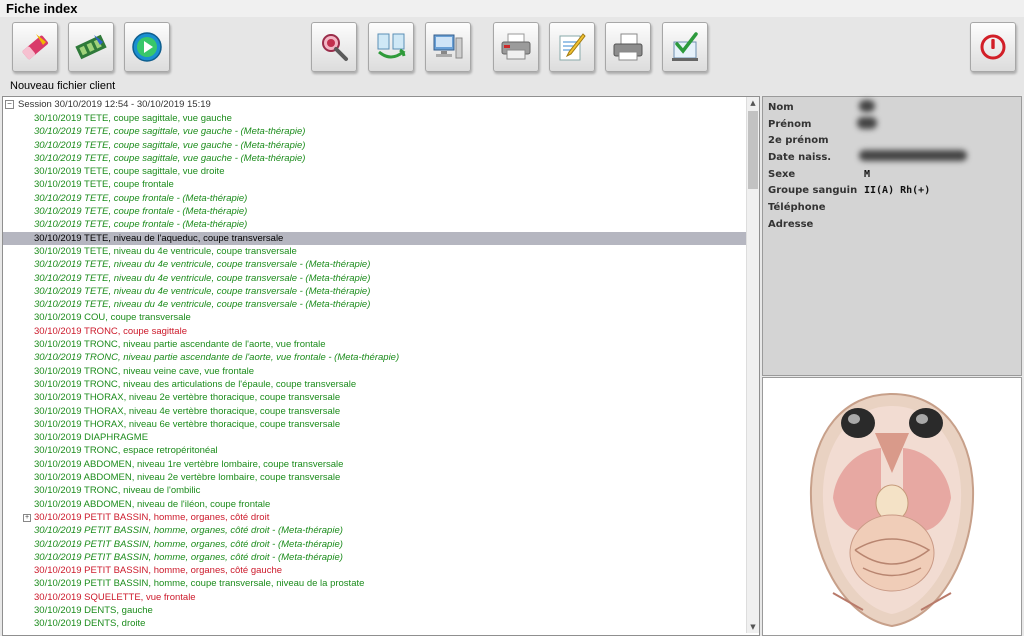  What do you see at coordinates (753, 627) in the screenshot?
I see `scroll-down-arrow-icon: ▼` at bounding box center [753, 627].